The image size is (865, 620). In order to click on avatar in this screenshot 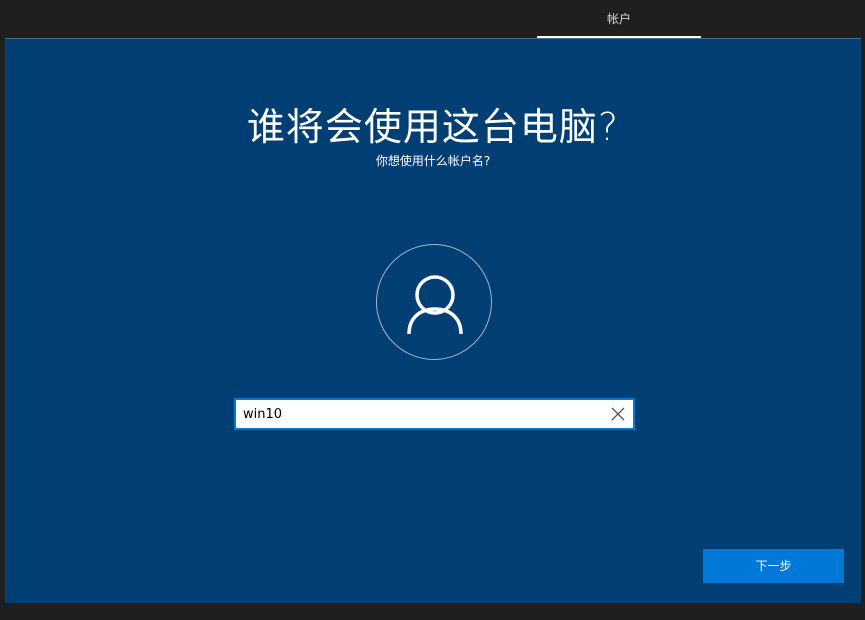, I will do `click(434, 302)`.